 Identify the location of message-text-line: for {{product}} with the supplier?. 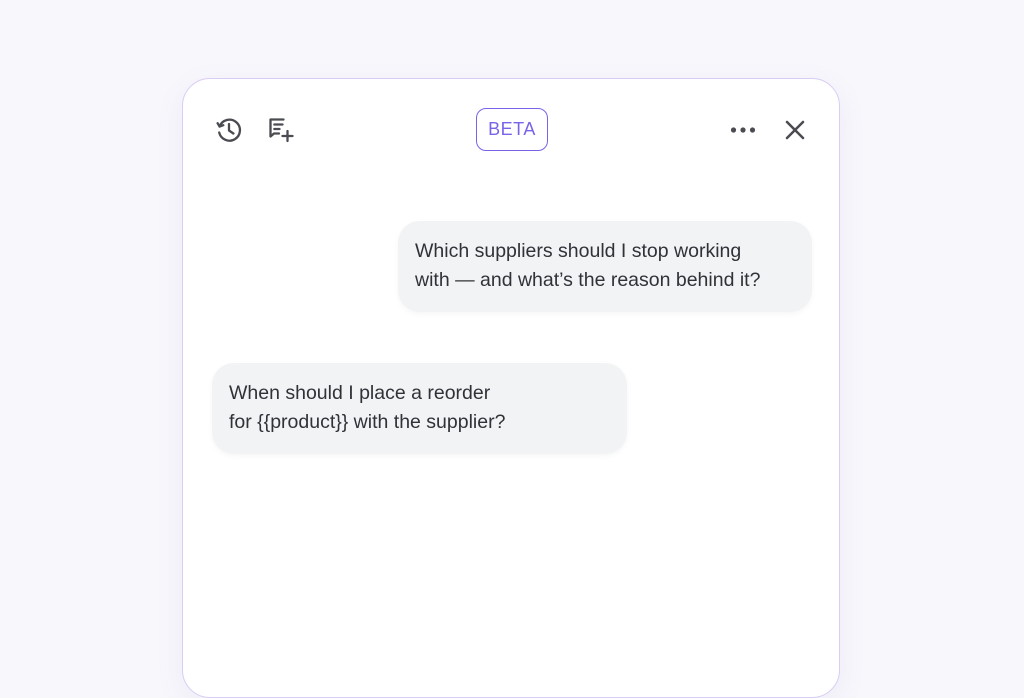
(367, 422).